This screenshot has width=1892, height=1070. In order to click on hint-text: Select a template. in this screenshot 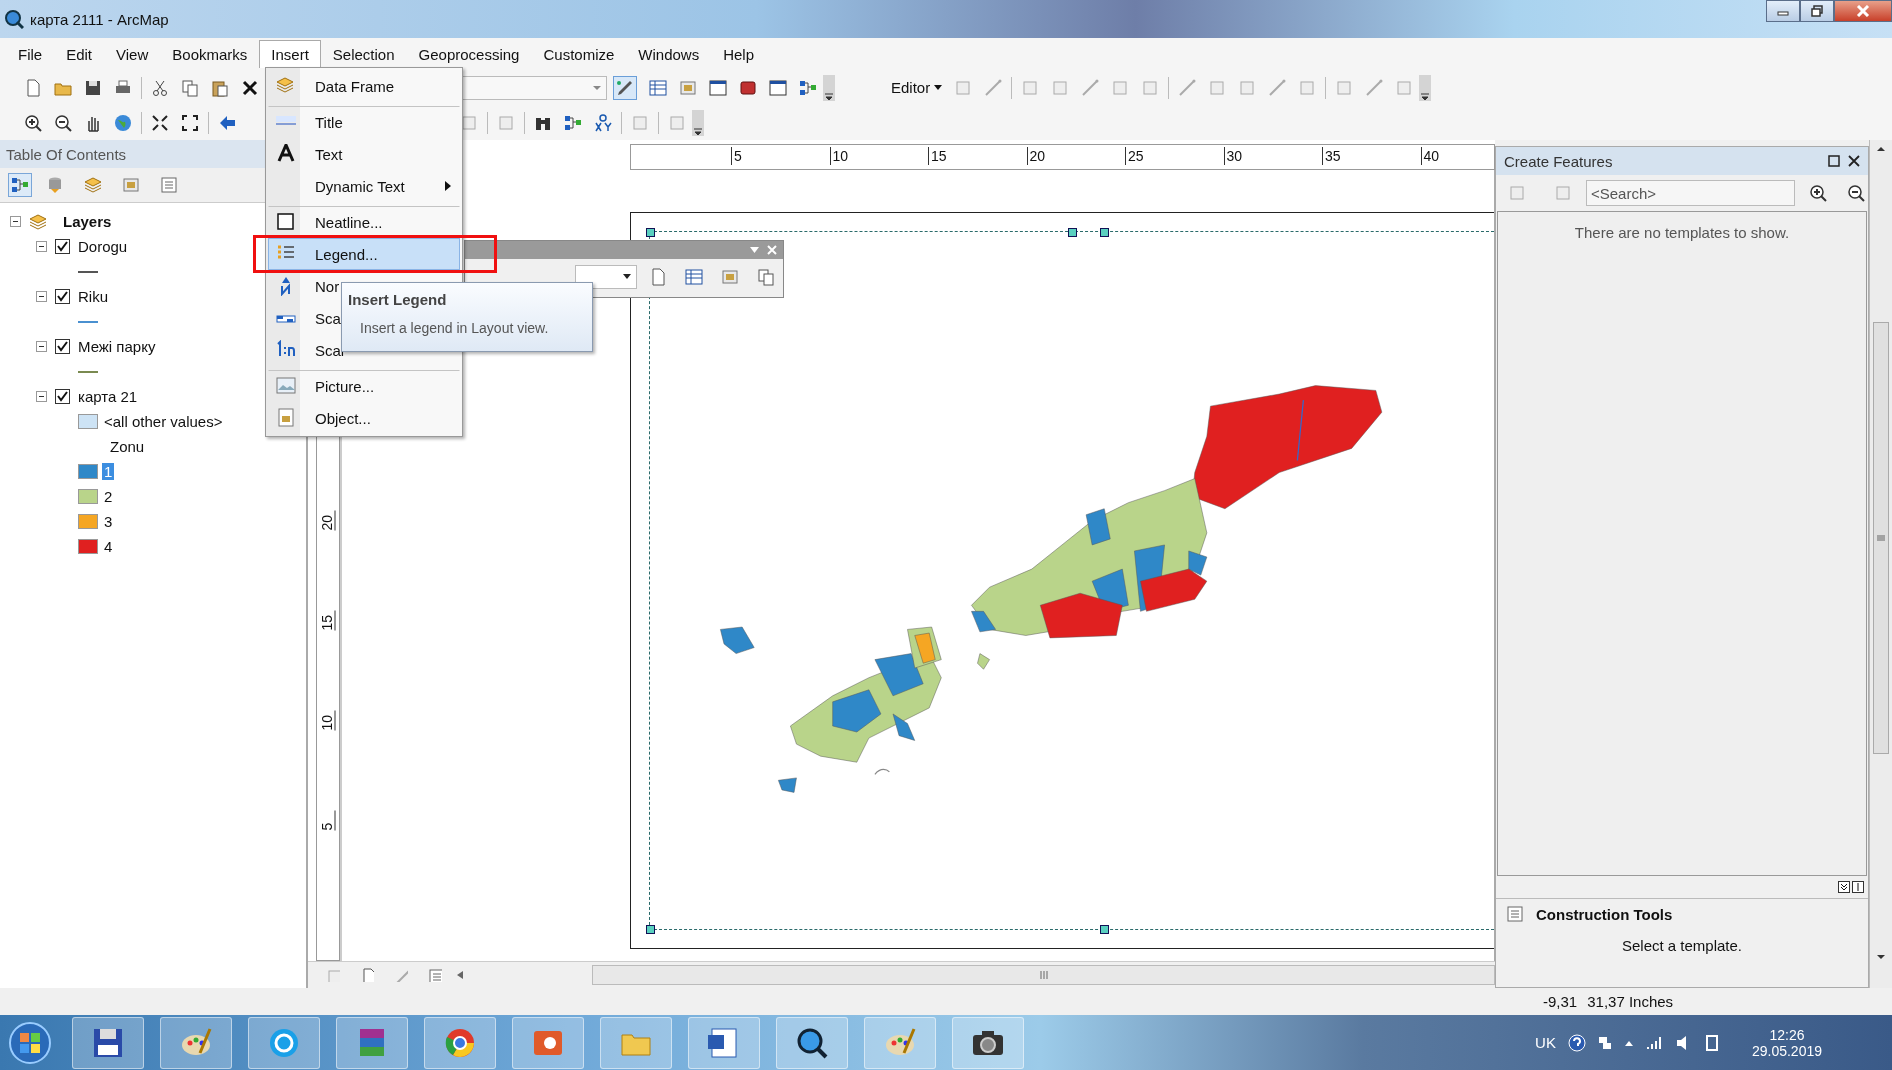, I will do `click(1682, 945)`.